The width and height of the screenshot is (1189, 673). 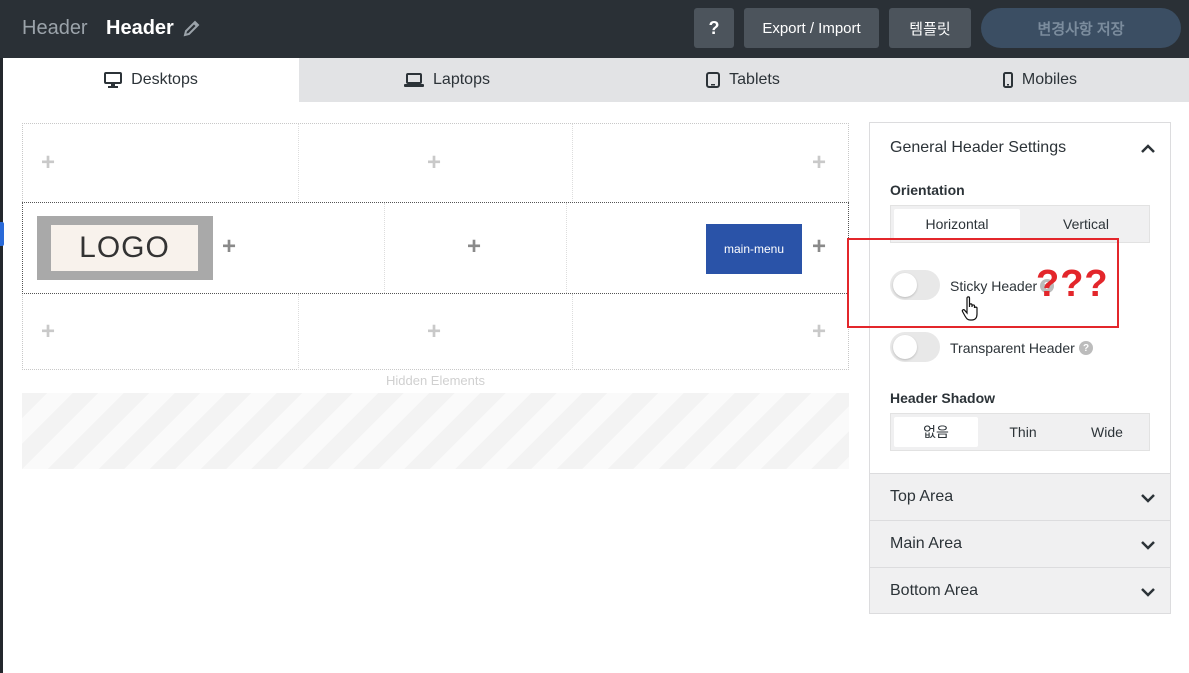 I want to click on accordion-bottom-area: Bottom Area, so click(x=1020, y=590).